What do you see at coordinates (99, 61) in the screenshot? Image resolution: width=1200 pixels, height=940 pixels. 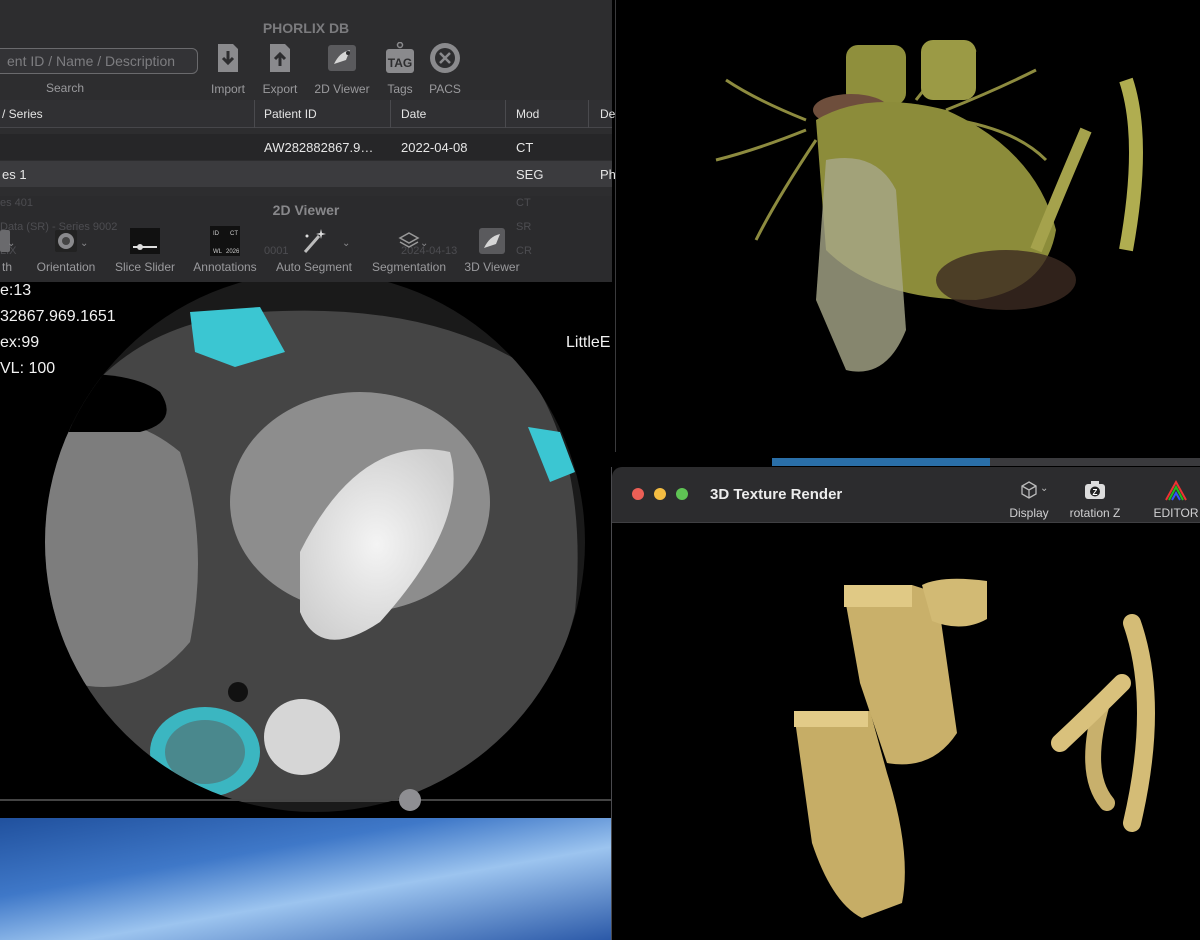 I see `search-input: ent ID / Name / Description` at bounding box center [99, 61].